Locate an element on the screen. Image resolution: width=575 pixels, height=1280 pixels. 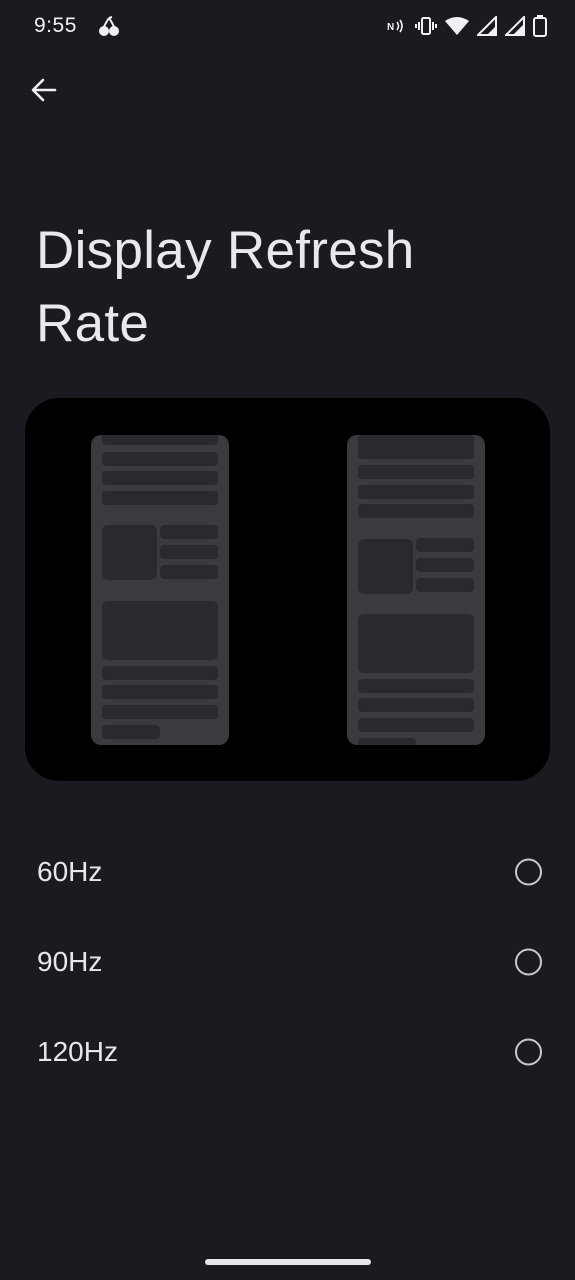
option-60hz: 60Hz is located at coordinates (287, 872).